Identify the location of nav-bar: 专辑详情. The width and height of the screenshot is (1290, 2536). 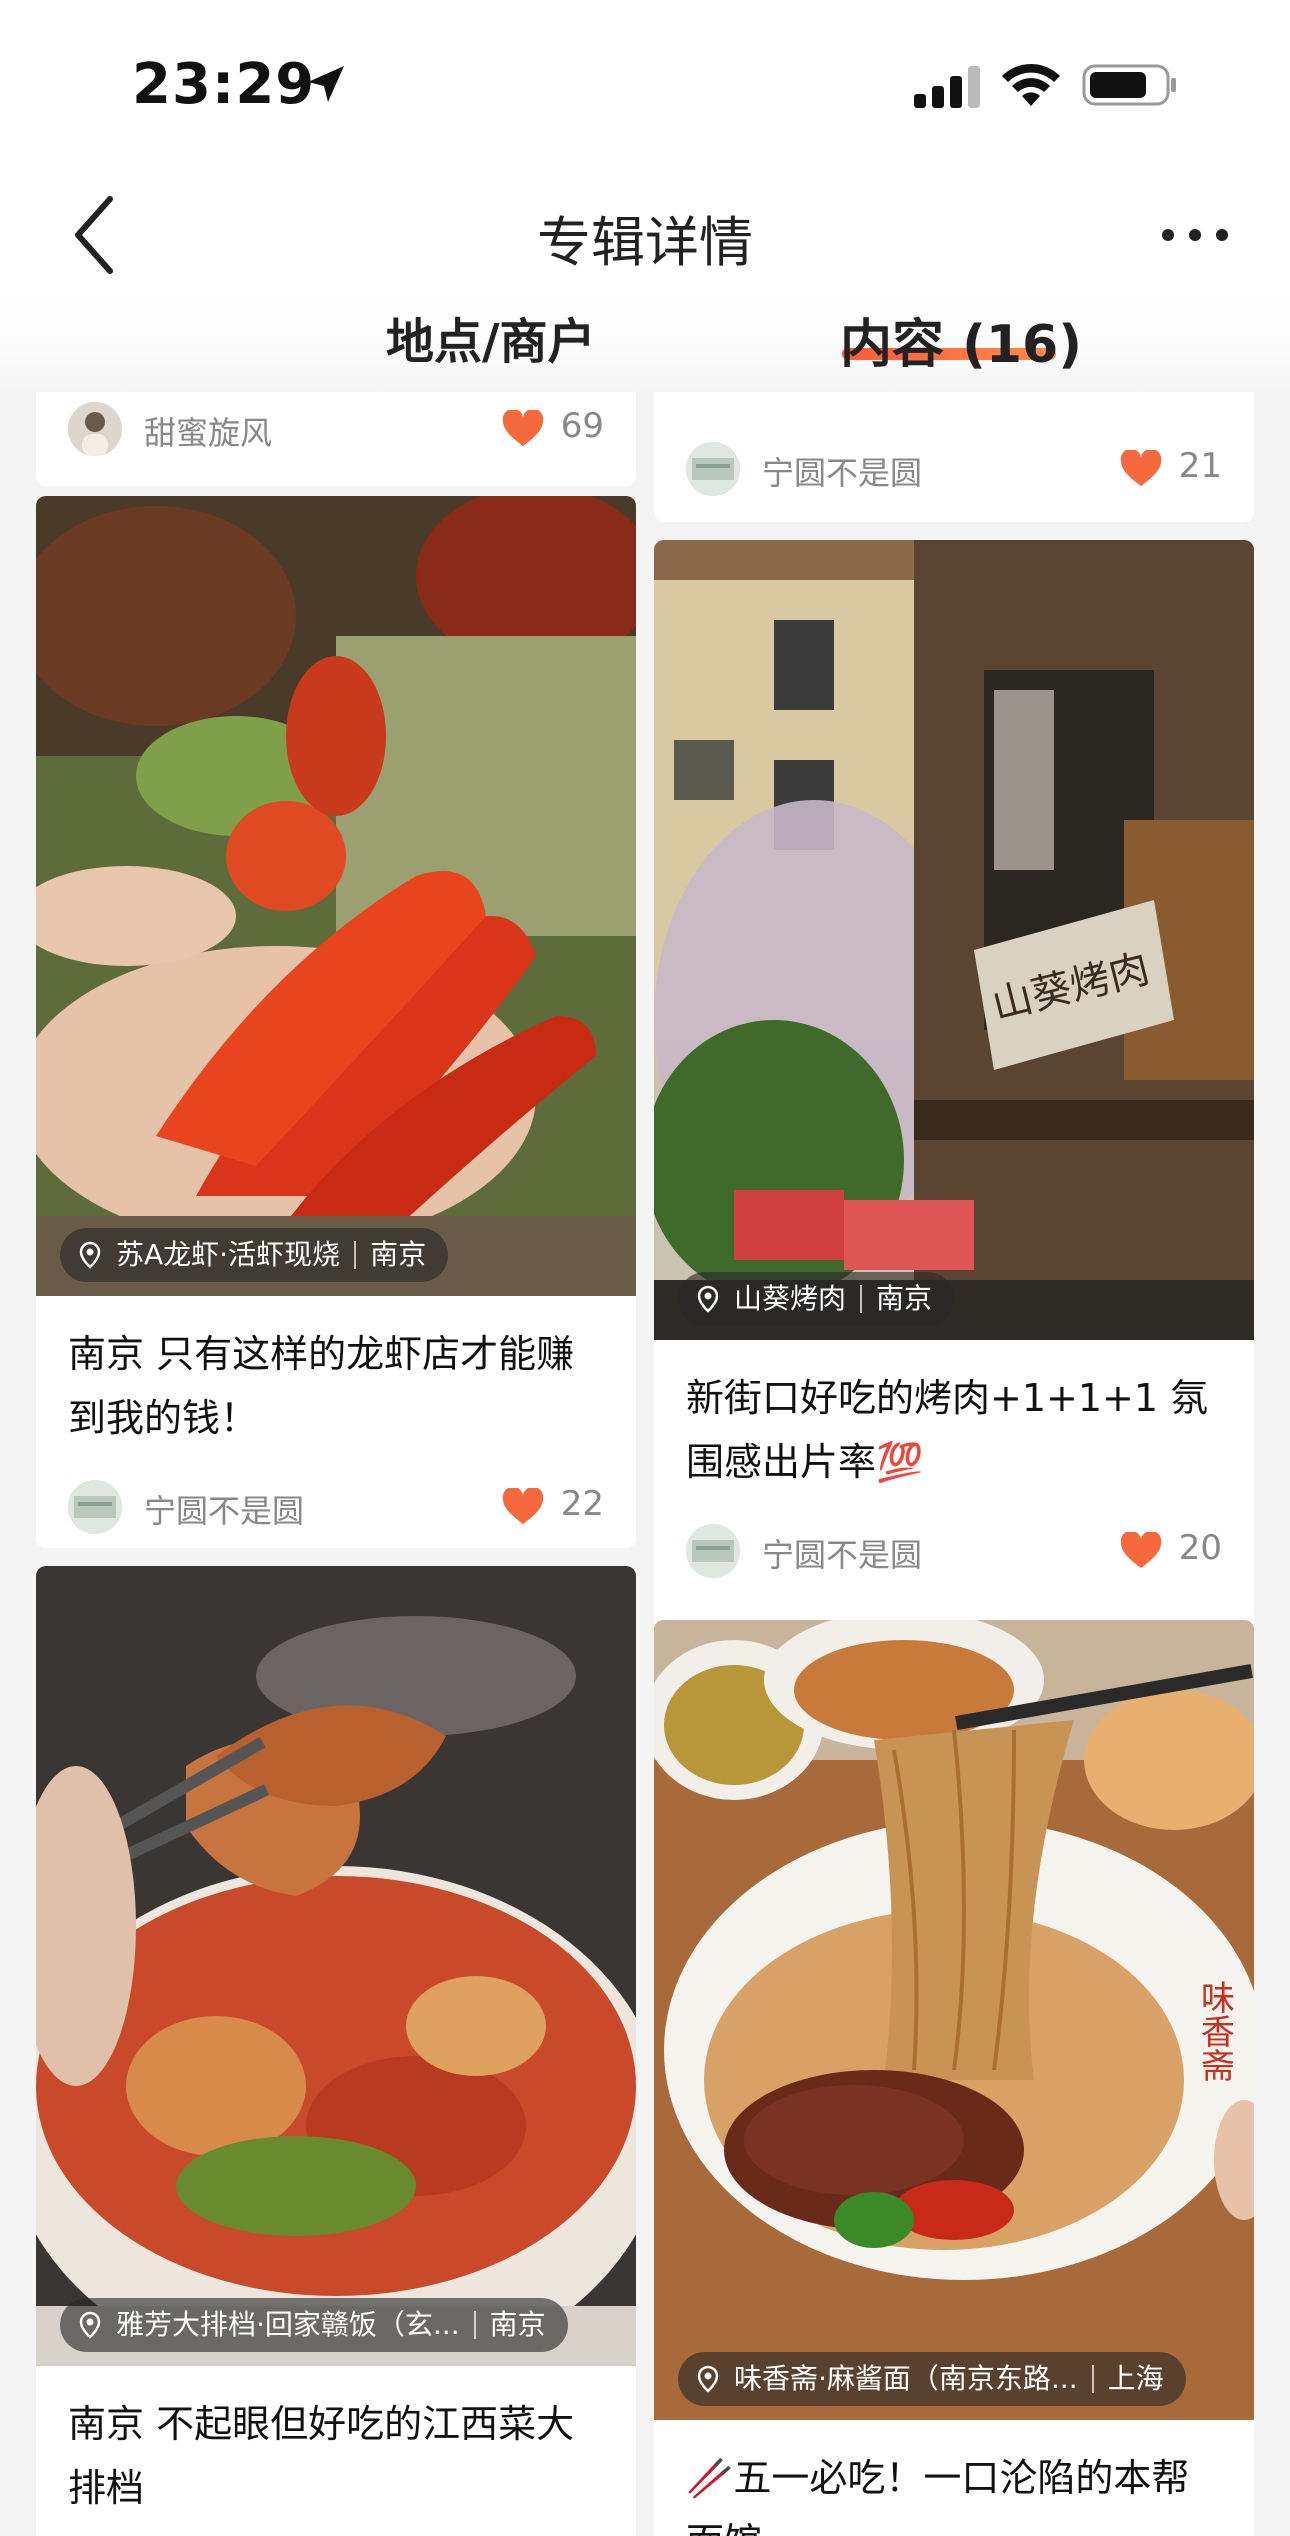
(645, 235).